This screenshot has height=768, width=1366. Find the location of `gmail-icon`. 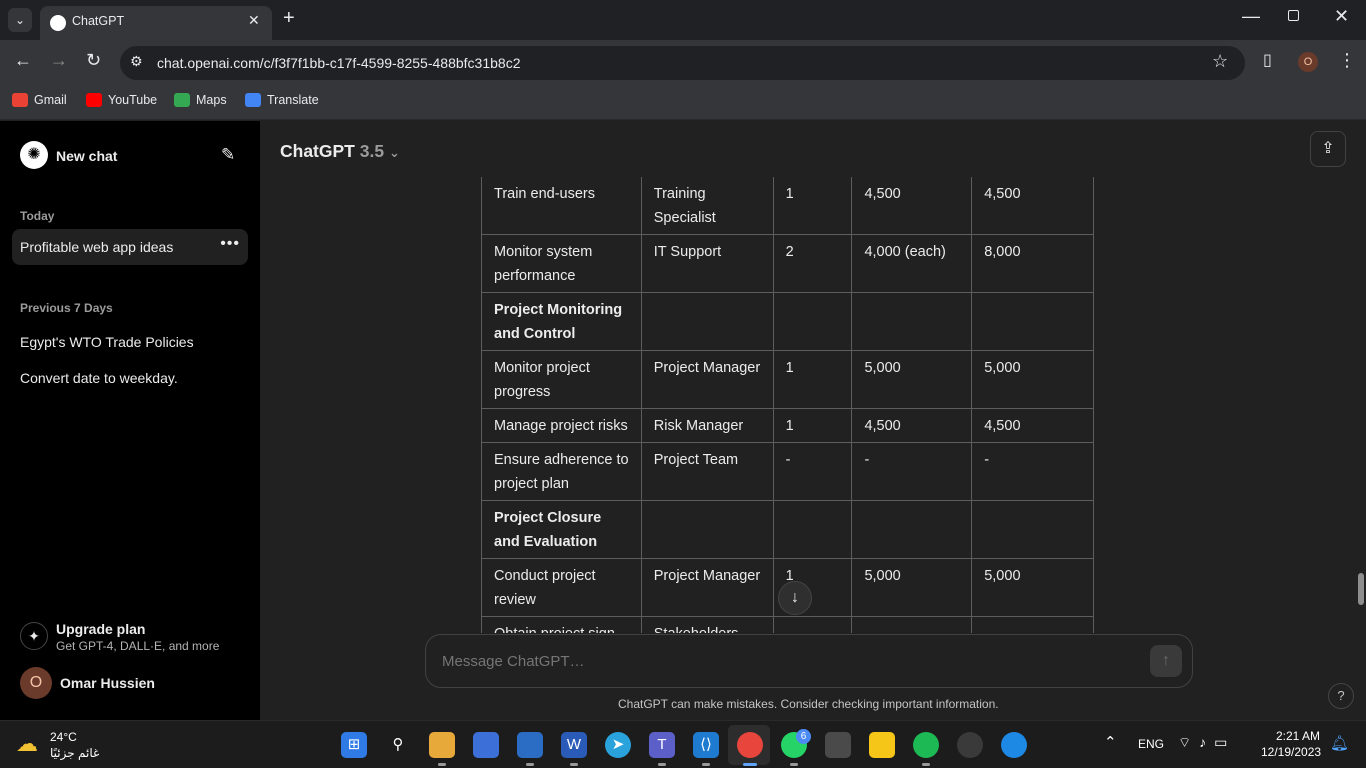

gmail-icon is located at coordinates (20, 100).